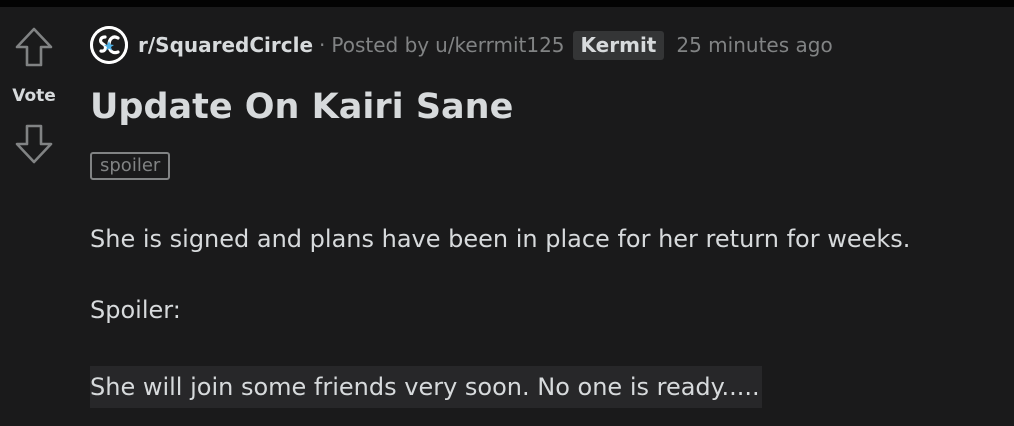  Describe the element at coordinates (301, 107) in the screenshot. I see `post-title: Update On Kairi Sane` at that location.